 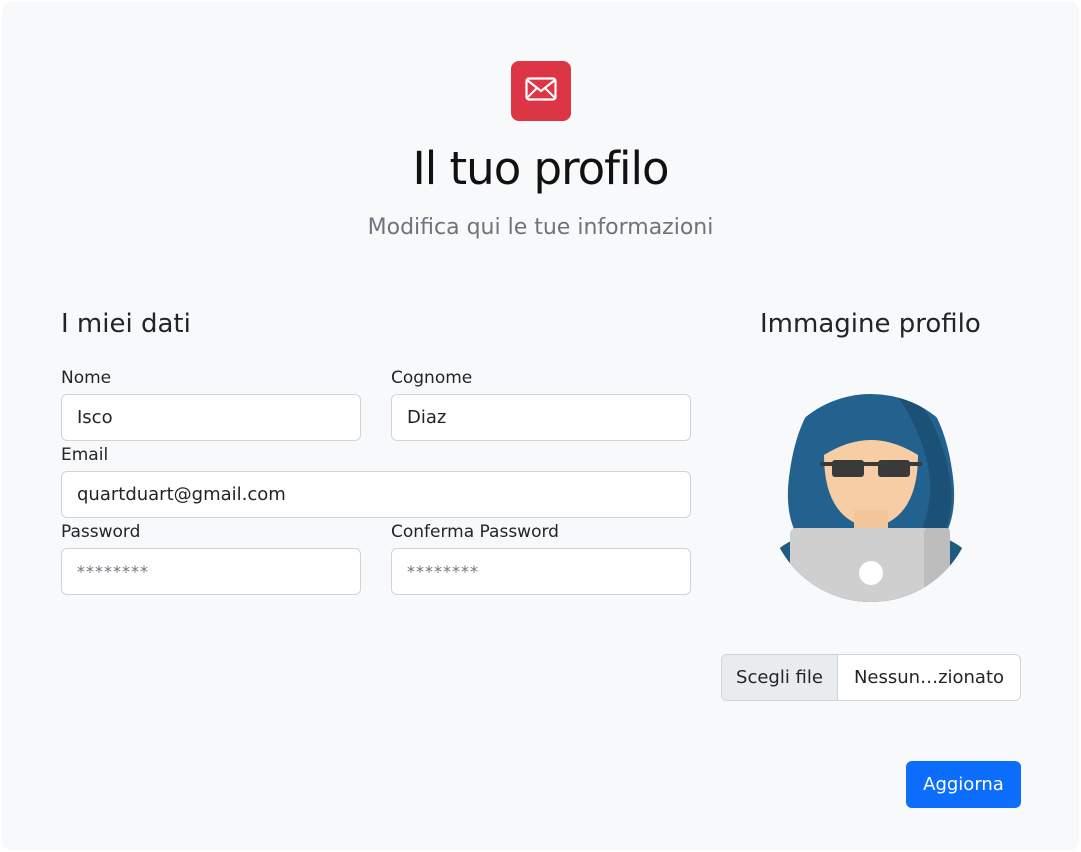 I want to click on email-label: Email, so click(x=85, y=455).